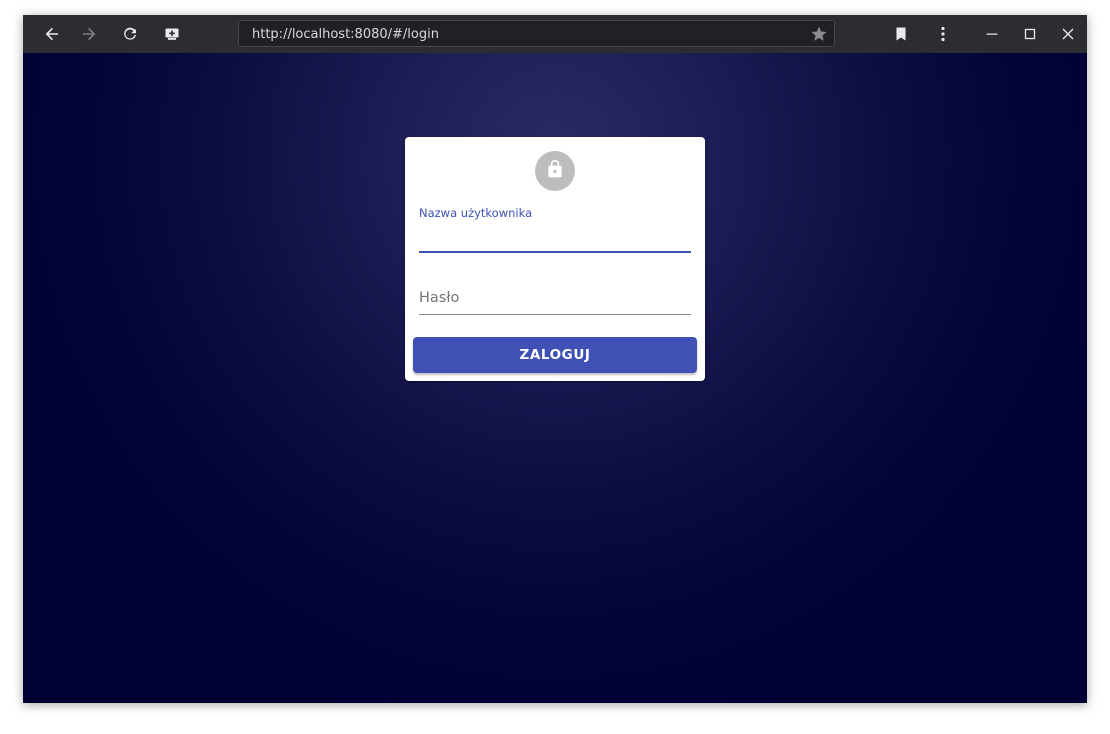 Image resolution: width=1110 pixels, height=734 pixels. What do you see at coordinates (555, 259) in the screenshot?
I see `login-card: Nazwa użytkownika Hasło ZALOGUJ` at bounding box center [555, 259].